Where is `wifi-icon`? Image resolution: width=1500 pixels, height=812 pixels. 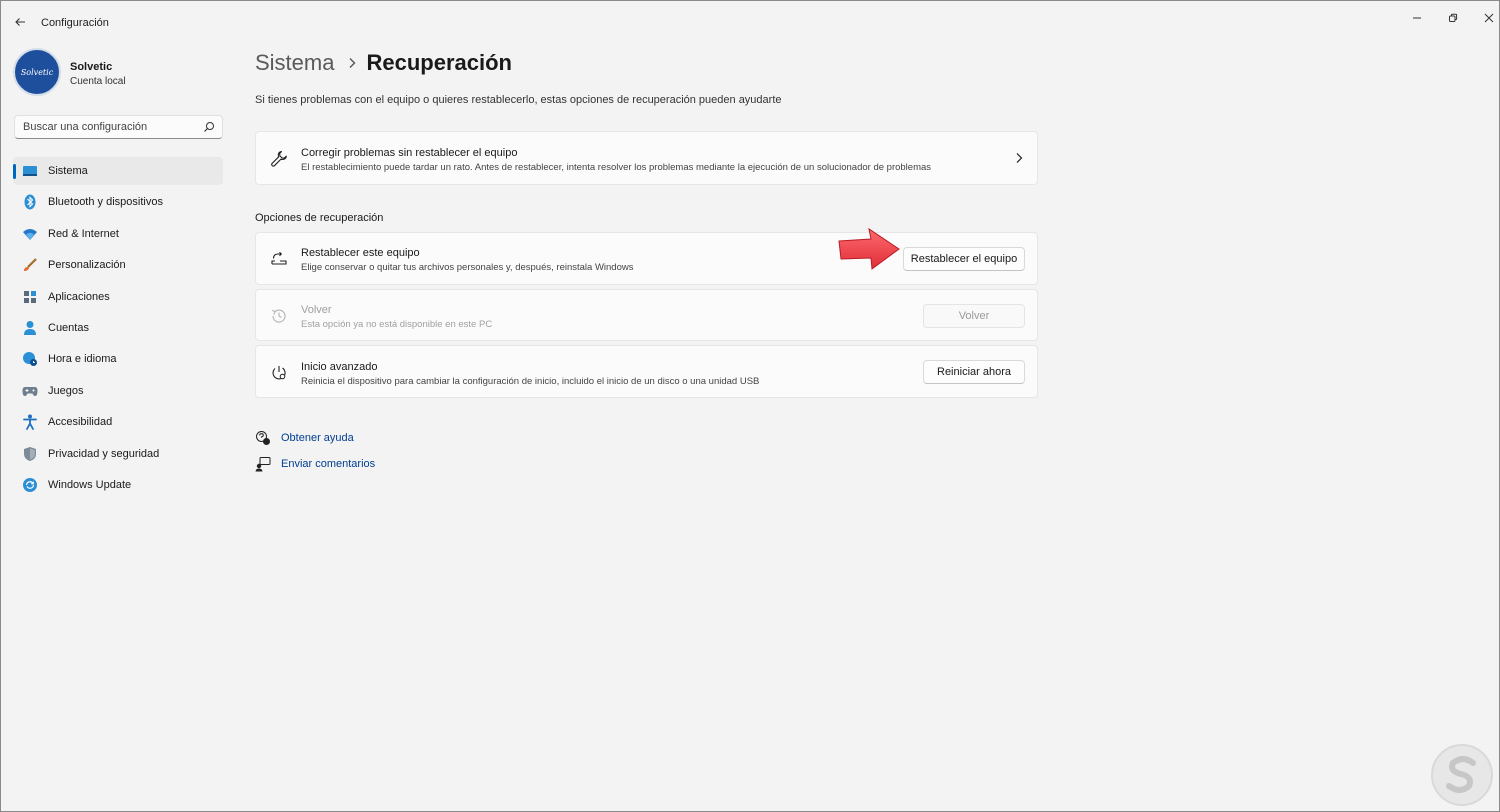
wifi-icon is located at coordinates (30, 234).